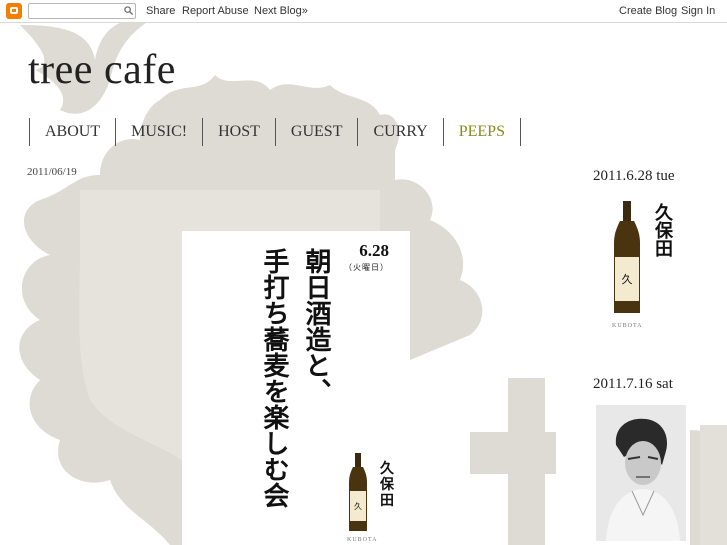 The image size is (727, 545). I want to click on tab-about: ABOUT, so click(73, 132).